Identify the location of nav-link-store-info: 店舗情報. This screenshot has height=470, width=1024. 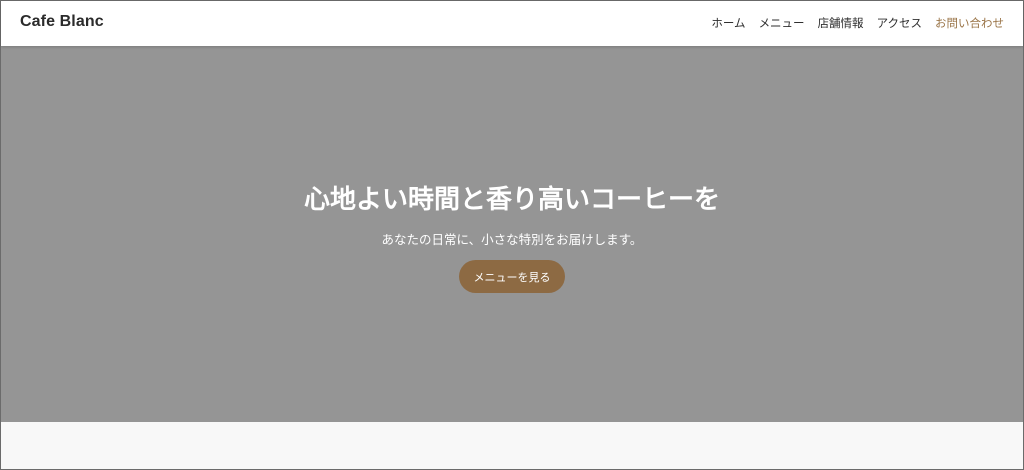
(841, 23).